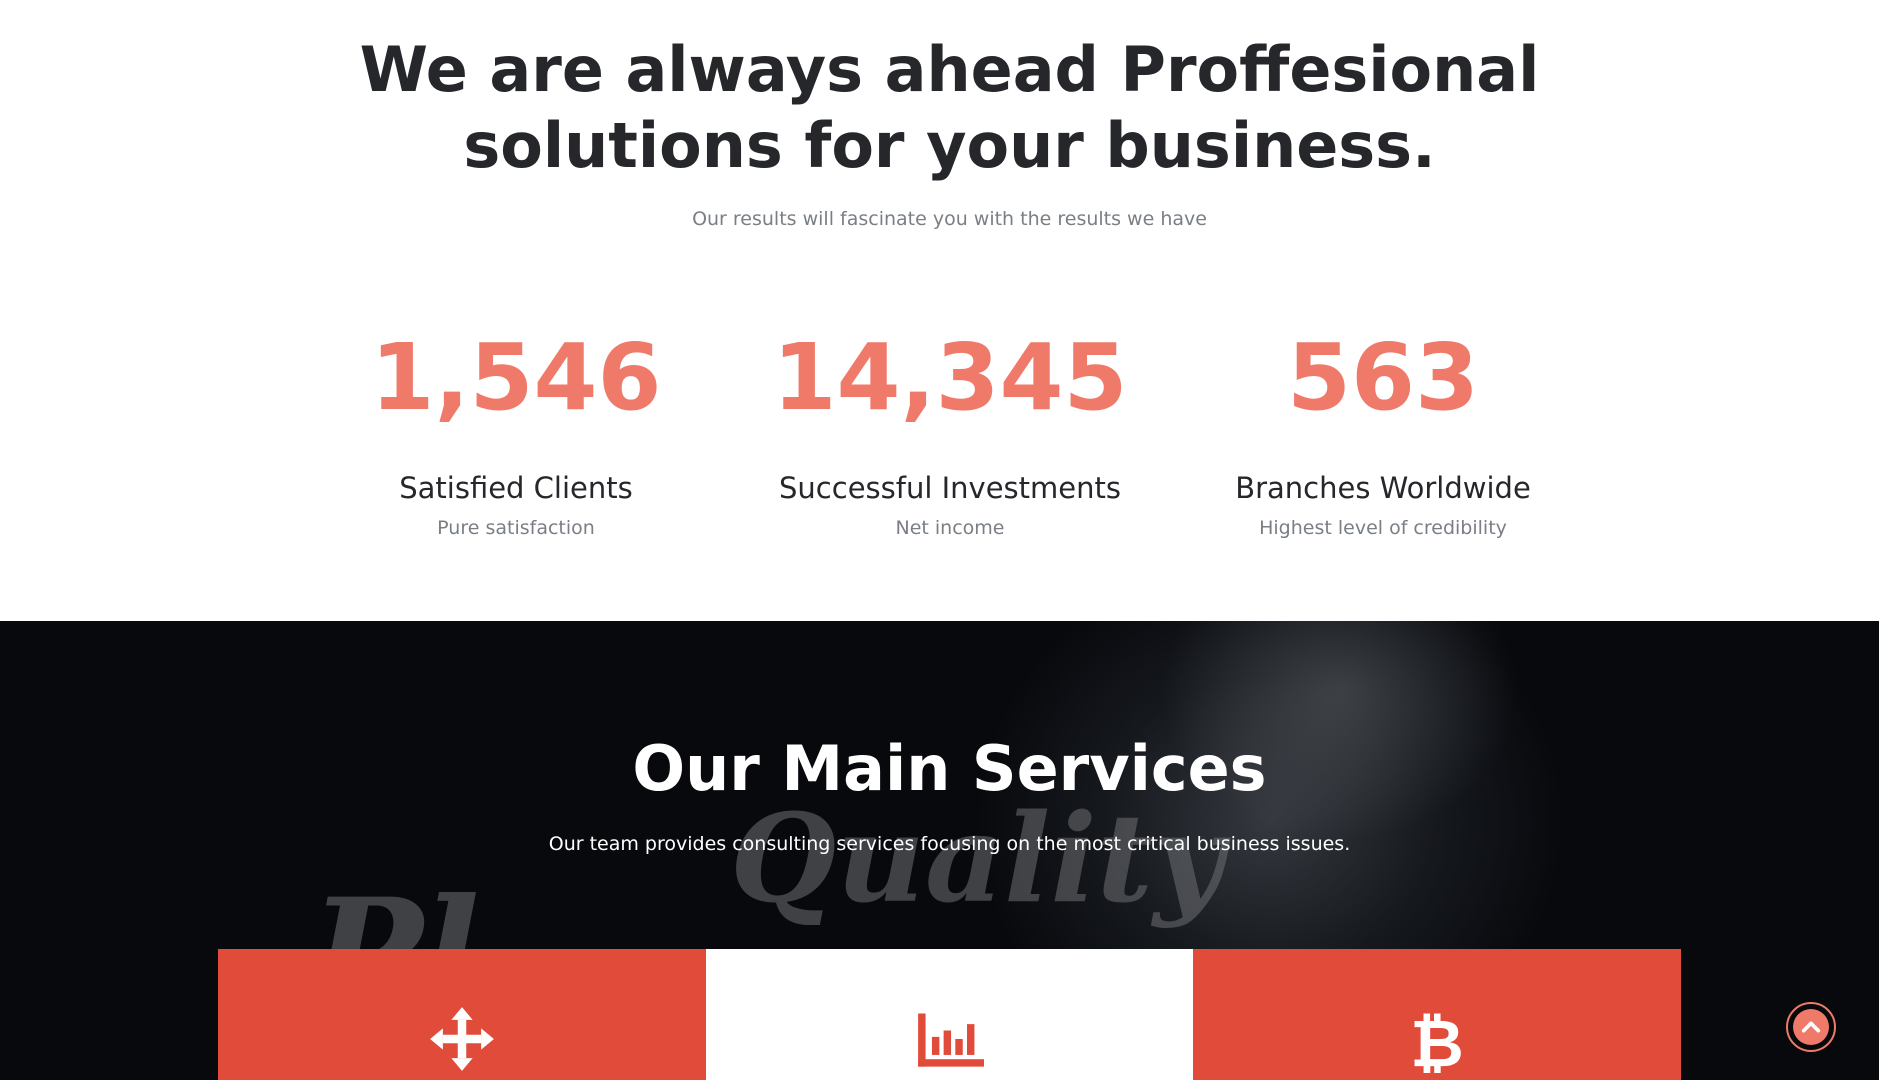 The height and width of the screenshot is (1080, 1879). What do you see at coordinates (950, 377) in the screenshot?
I see `stat-value: 14,345` at bounding box center [950, 377].